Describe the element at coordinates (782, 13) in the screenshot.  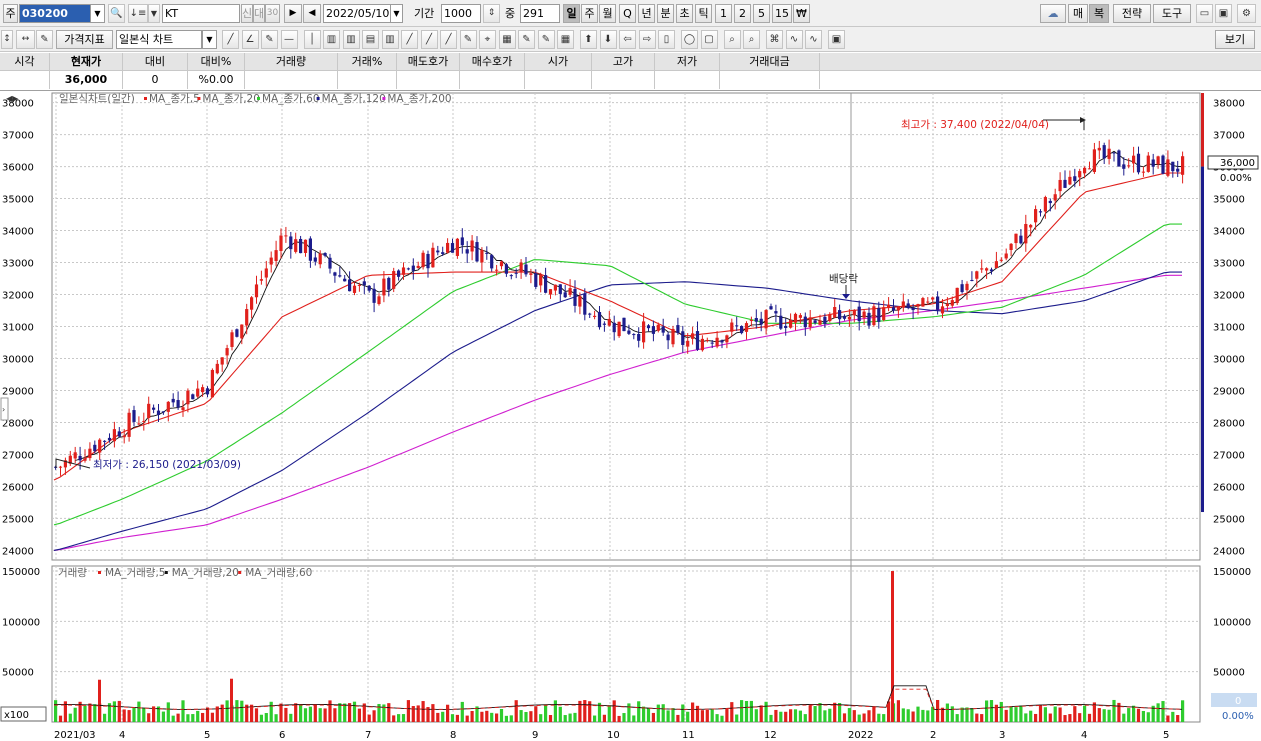
I see `interval-15: 15` at that location.